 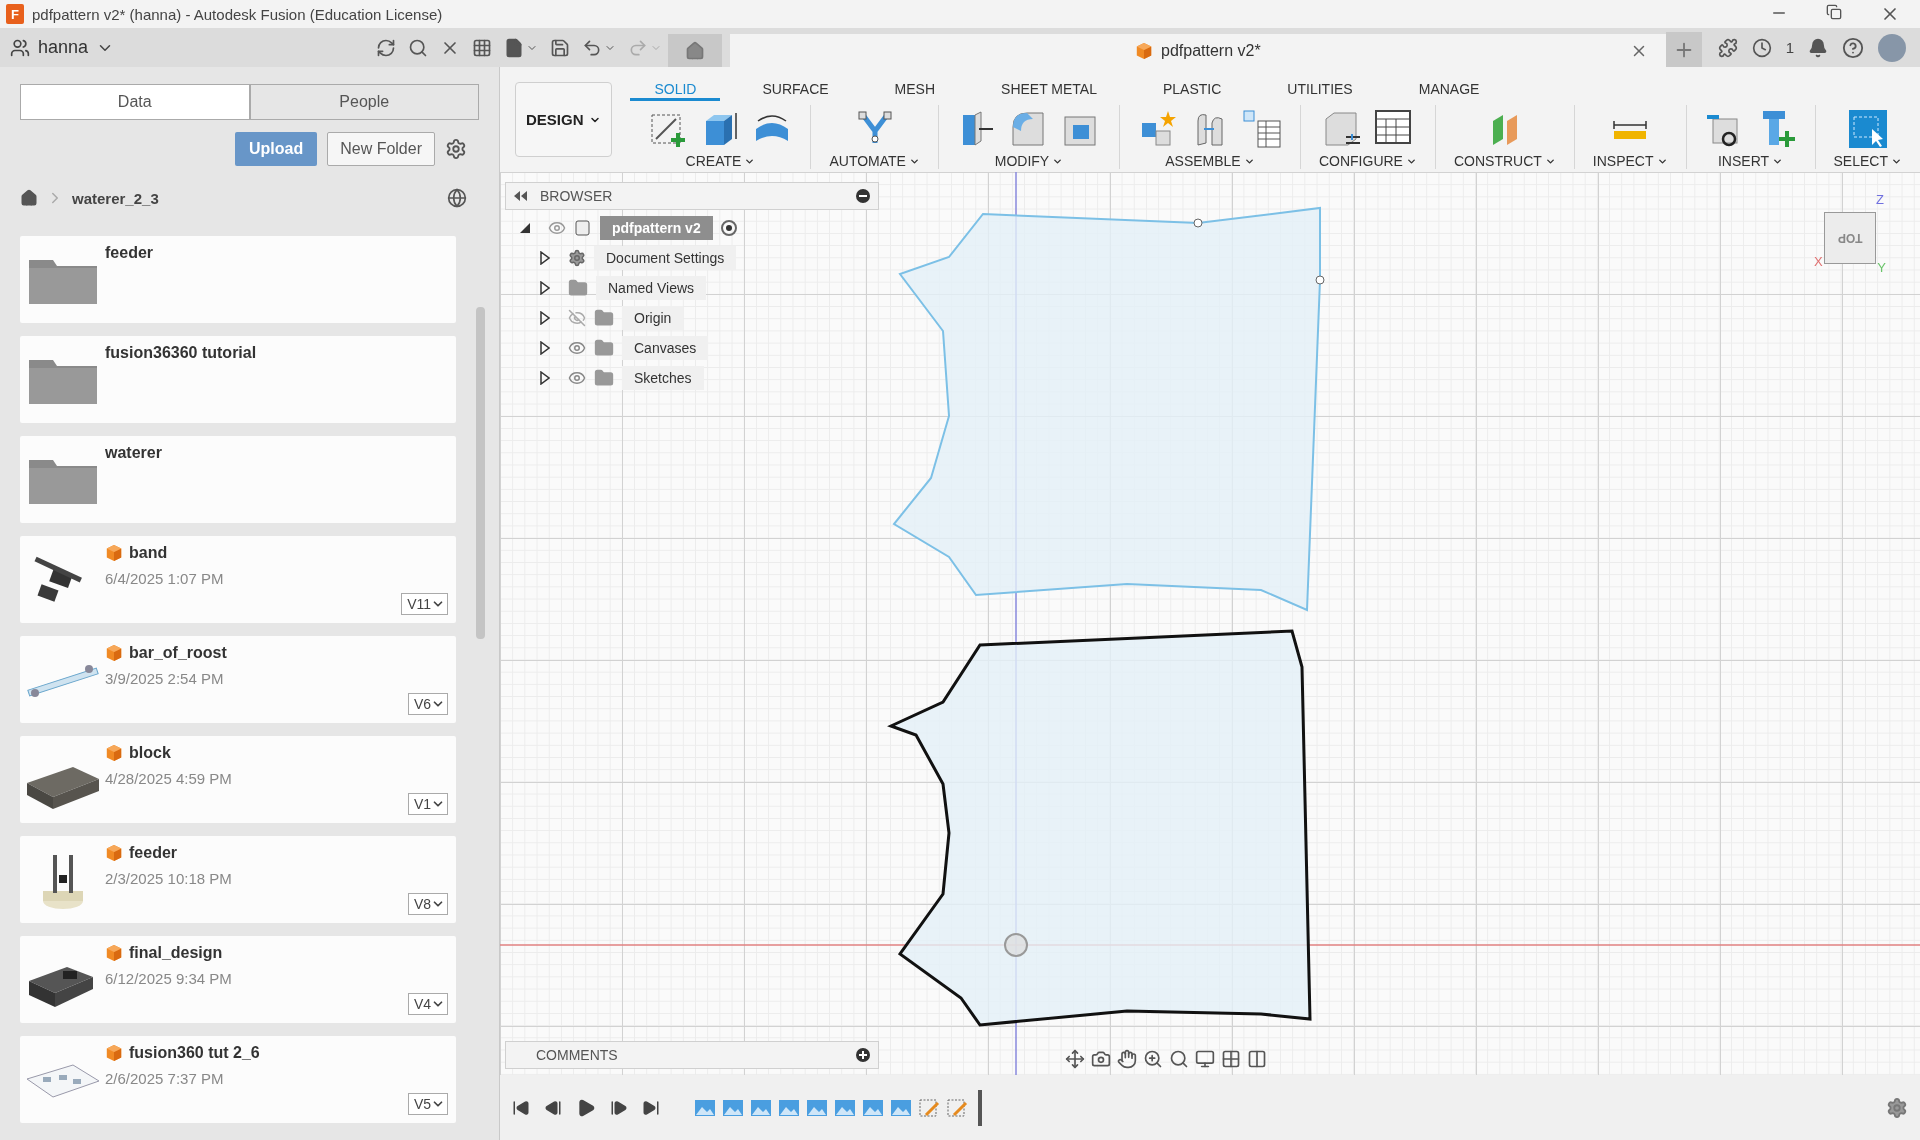 I want to click on extensions-icon, so click(x=1727, y=47).